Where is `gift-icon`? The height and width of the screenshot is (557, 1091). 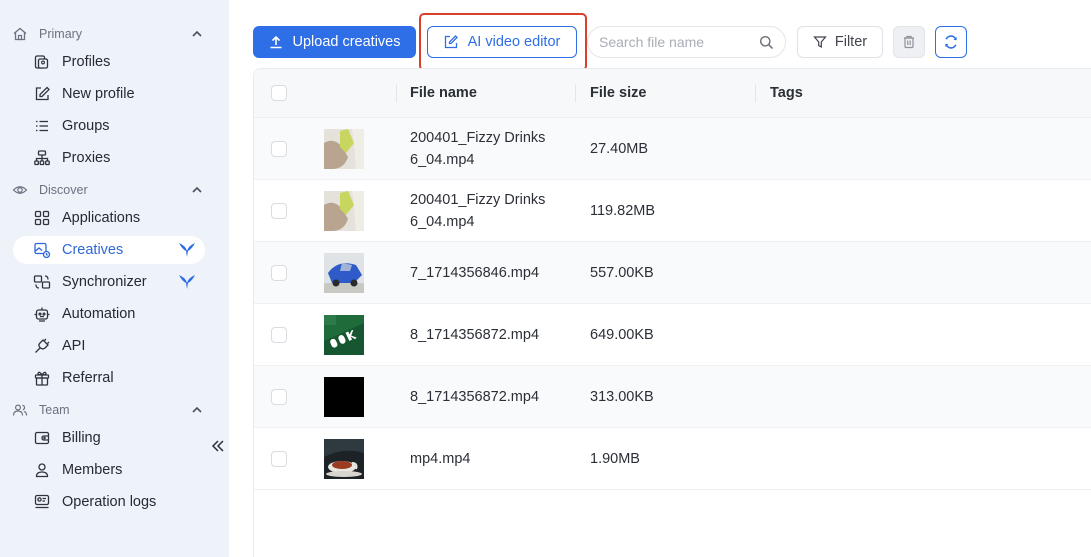
gift-icon is located at coordinates (42, 378).